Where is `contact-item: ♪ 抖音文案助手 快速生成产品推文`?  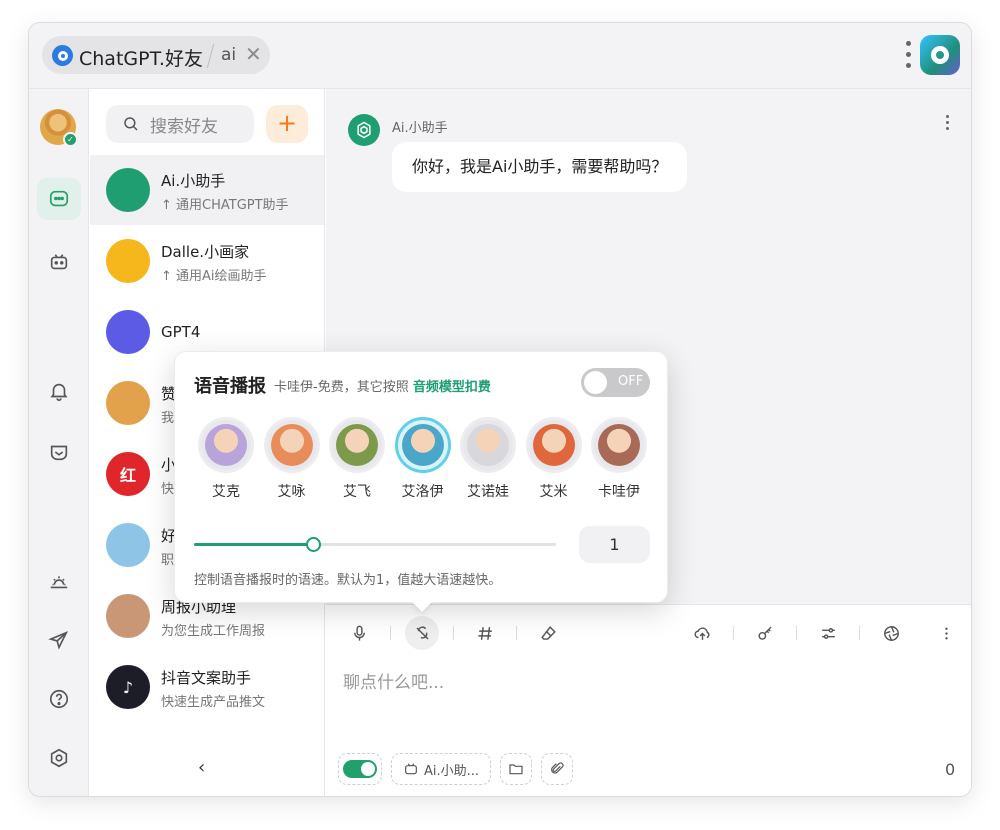 contact-item: ♪ 抖音文案助手 快速生成产品推文 is located at coordinates (207, 687).